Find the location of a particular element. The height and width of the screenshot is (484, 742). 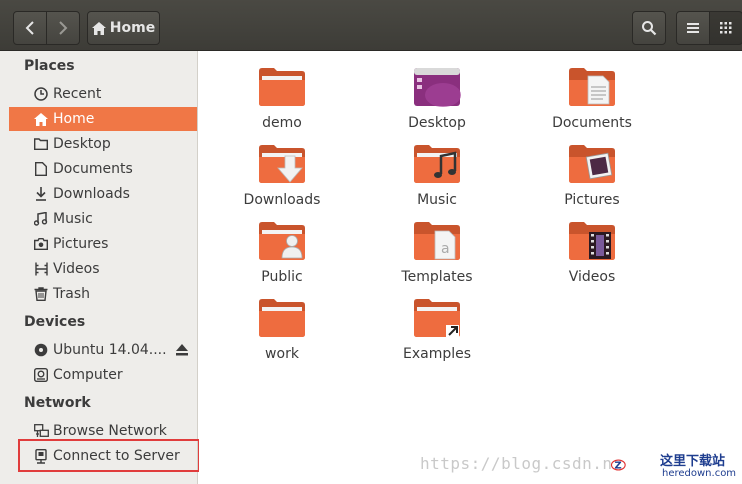

sidebar-item-home: Home is located at coordinates (103, 119).